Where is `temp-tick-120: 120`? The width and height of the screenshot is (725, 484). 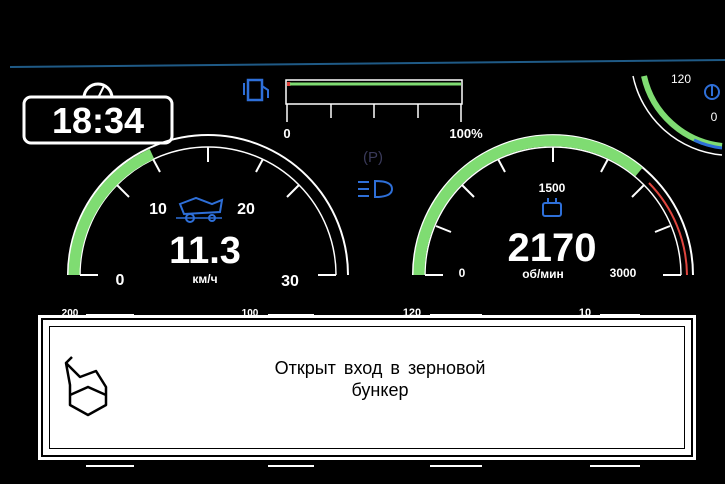 temp-tick-120: 120 is located at coordinates (681, 79).